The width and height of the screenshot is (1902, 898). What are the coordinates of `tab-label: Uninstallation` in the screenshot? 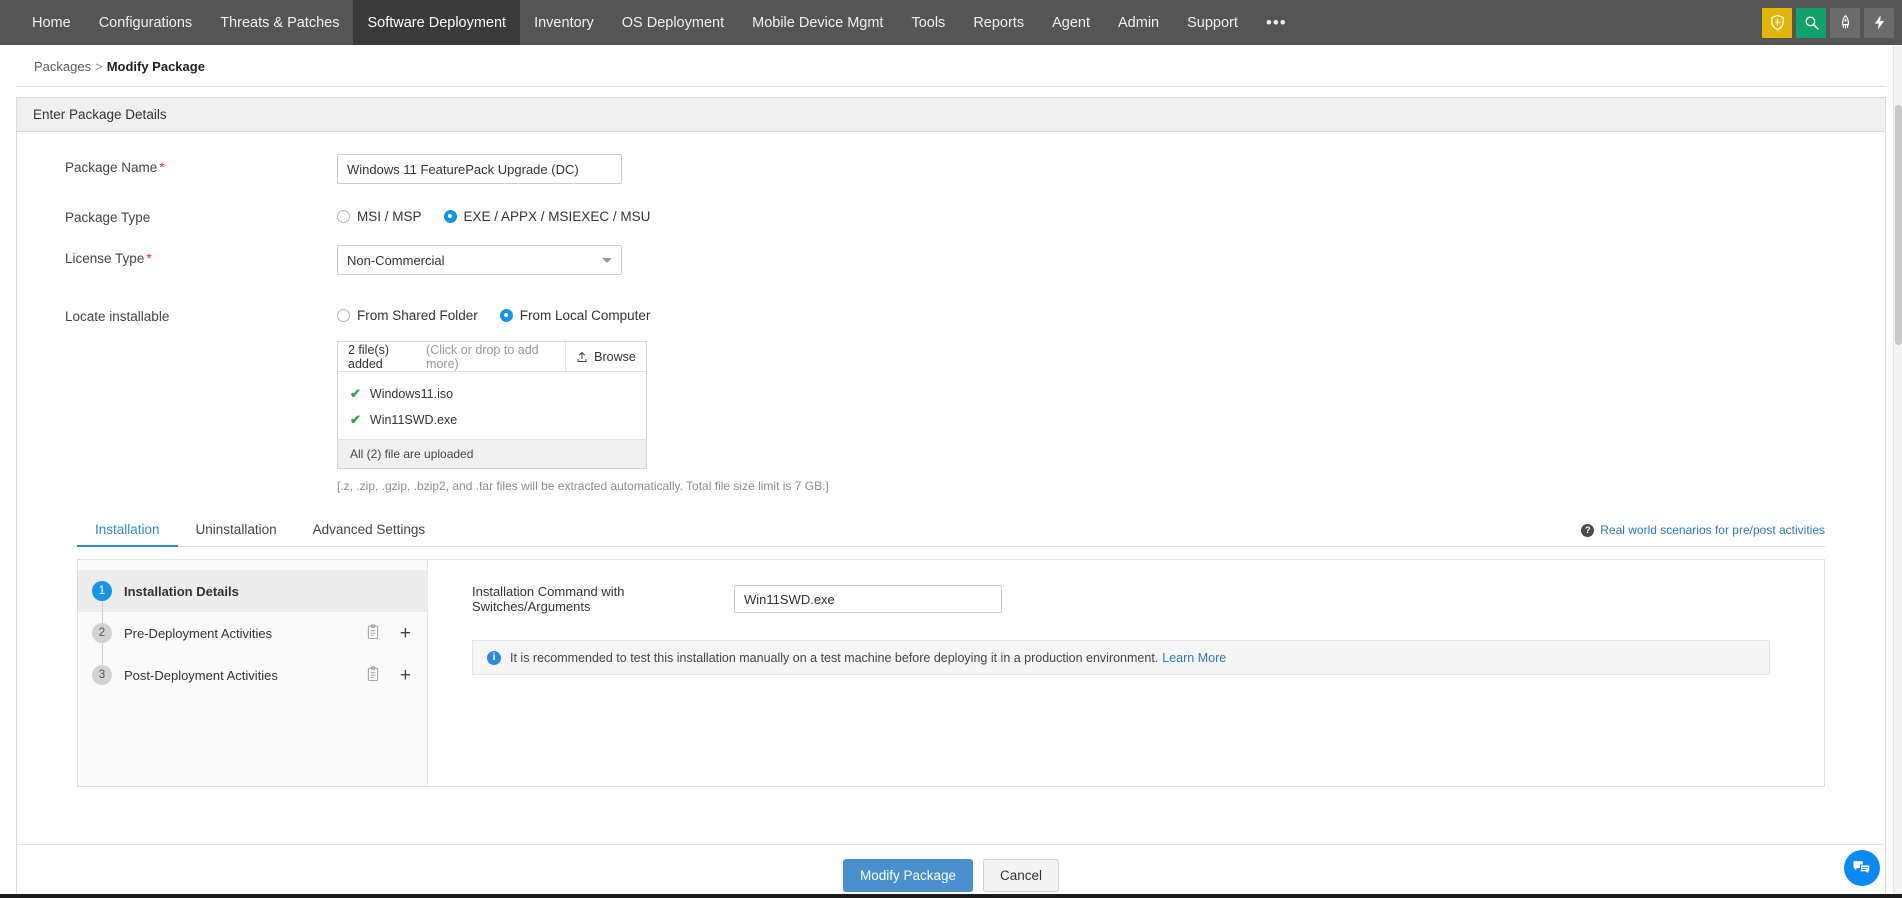 It's located at (236, 529).